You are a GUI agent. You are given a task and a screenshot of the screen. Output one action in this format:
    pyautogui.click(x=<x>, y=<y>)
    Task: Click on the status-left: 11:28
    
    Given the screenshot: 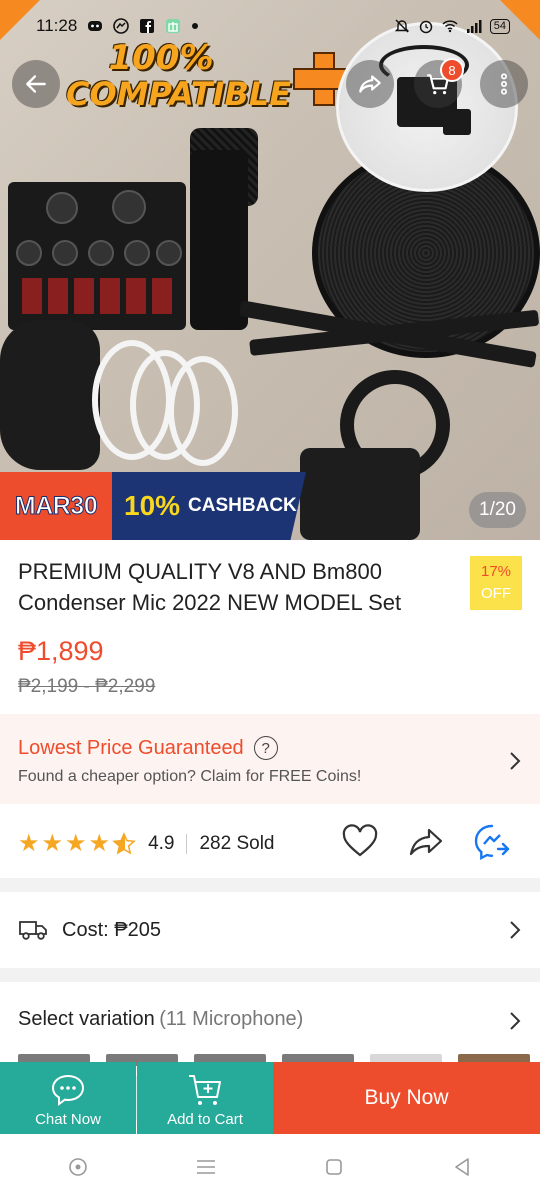 What is the action you would take?
    pyautogui.click(x=117, y=26)
    